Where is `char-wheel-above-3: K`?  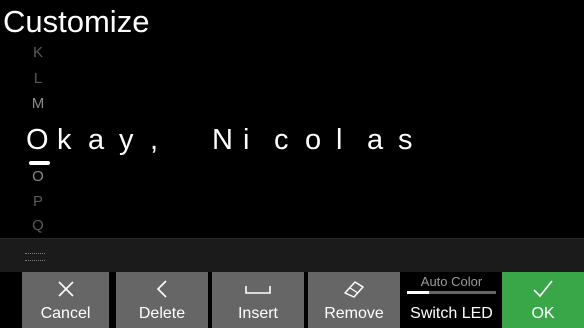
char-wheel-above-3: K is located at coordinates (38, 53).